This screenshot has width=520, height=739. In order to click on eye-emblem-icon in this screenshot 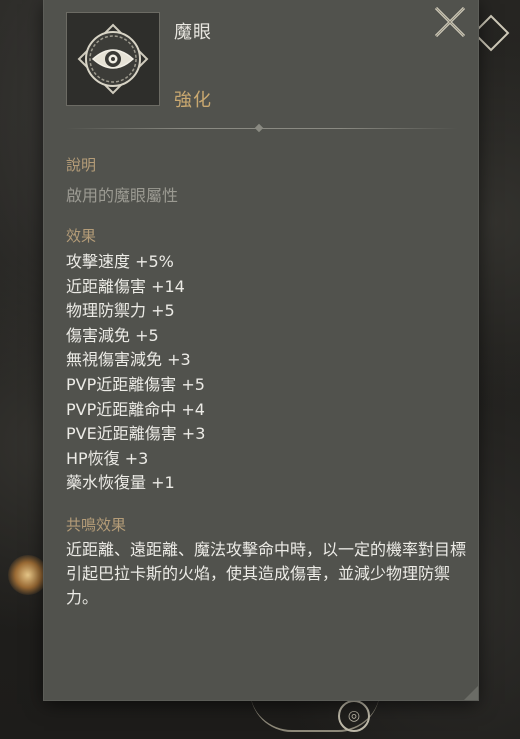, I will do `click(113, 59)`.